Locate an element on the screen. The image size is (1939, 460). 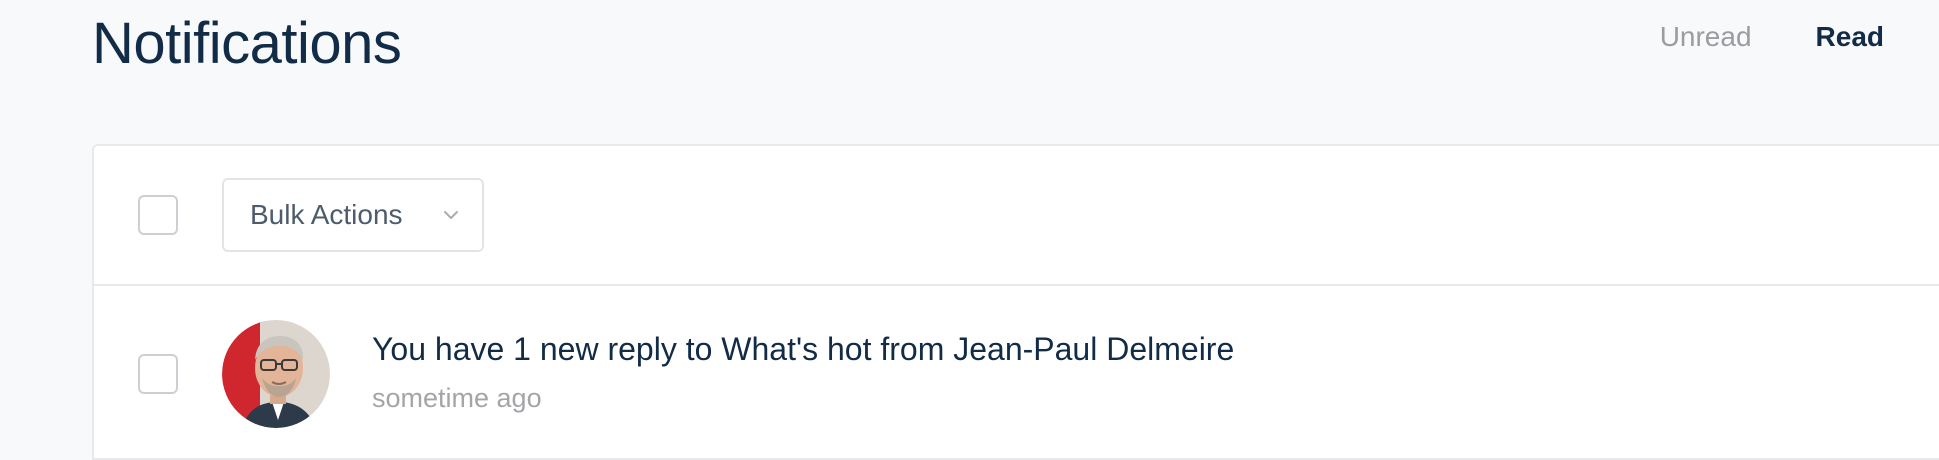
chevron-down-icon is located at coordinates (451, 215).